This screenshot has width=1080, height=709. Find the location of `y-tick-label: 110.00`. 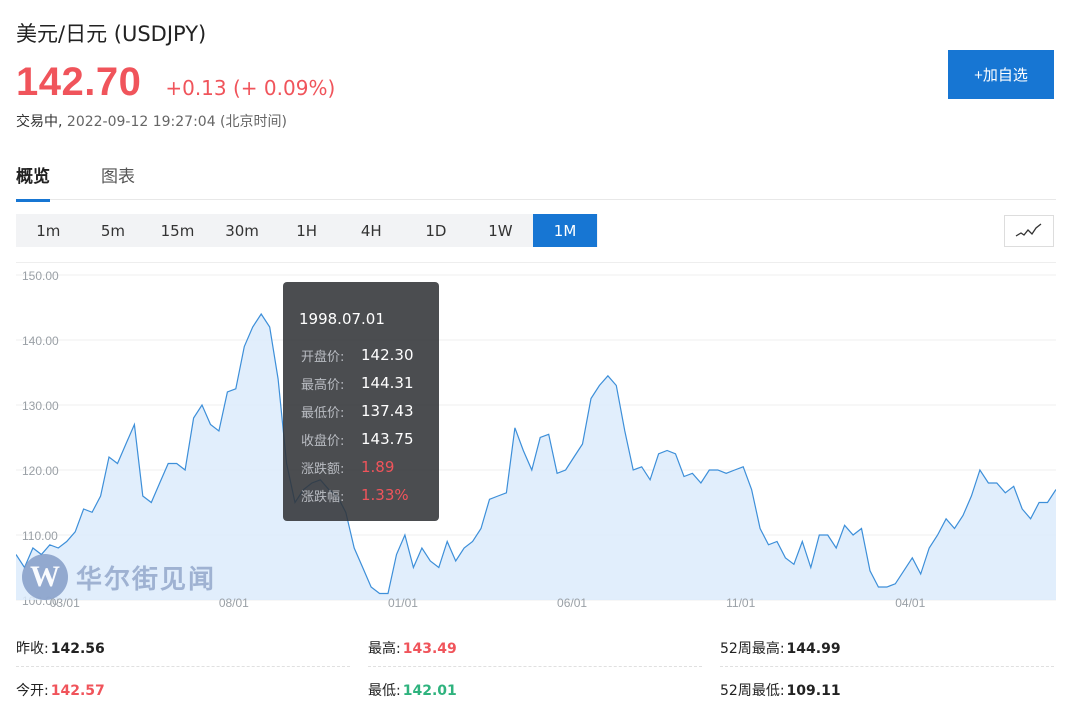

y-tick-label: 110.00 is located at coordinates (40, 536).